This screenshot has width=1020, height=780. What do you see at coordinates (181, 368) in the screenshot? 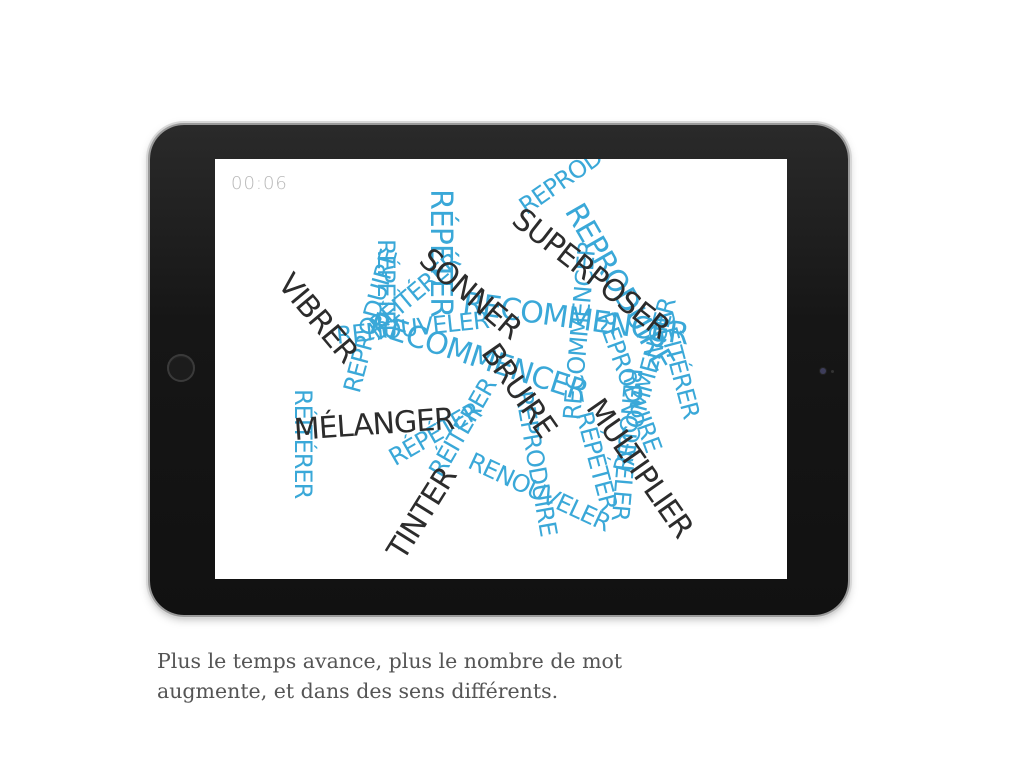
I see `home-button` at bounding box center [181, 368].